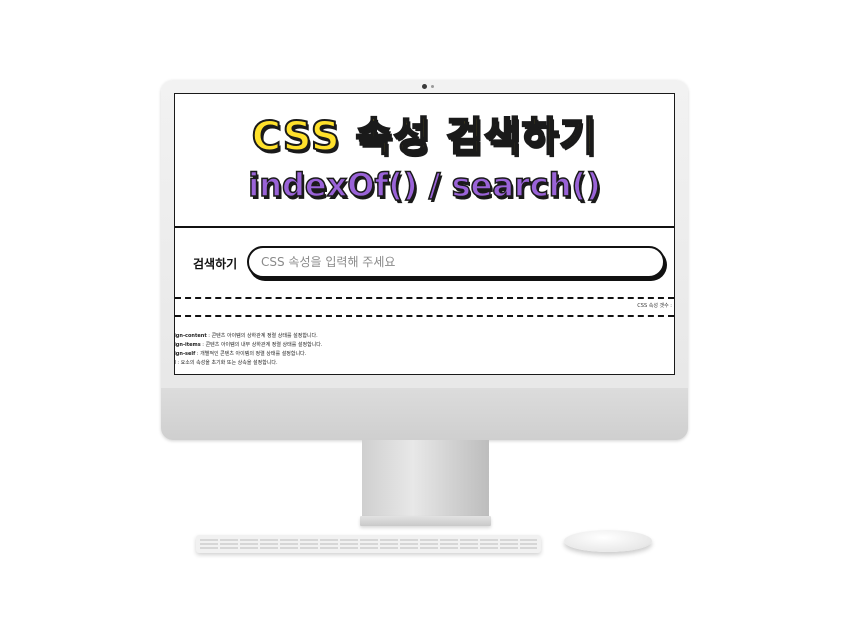 Image resolution: width=850 pixels, height=620 pixels. What do you see at coordinates (226, 363) in the screenshot?
I see `property-desc: : 요소의 속성을 초기화 또는 상속을 설정합니다.` at bounding box center [226, 363].